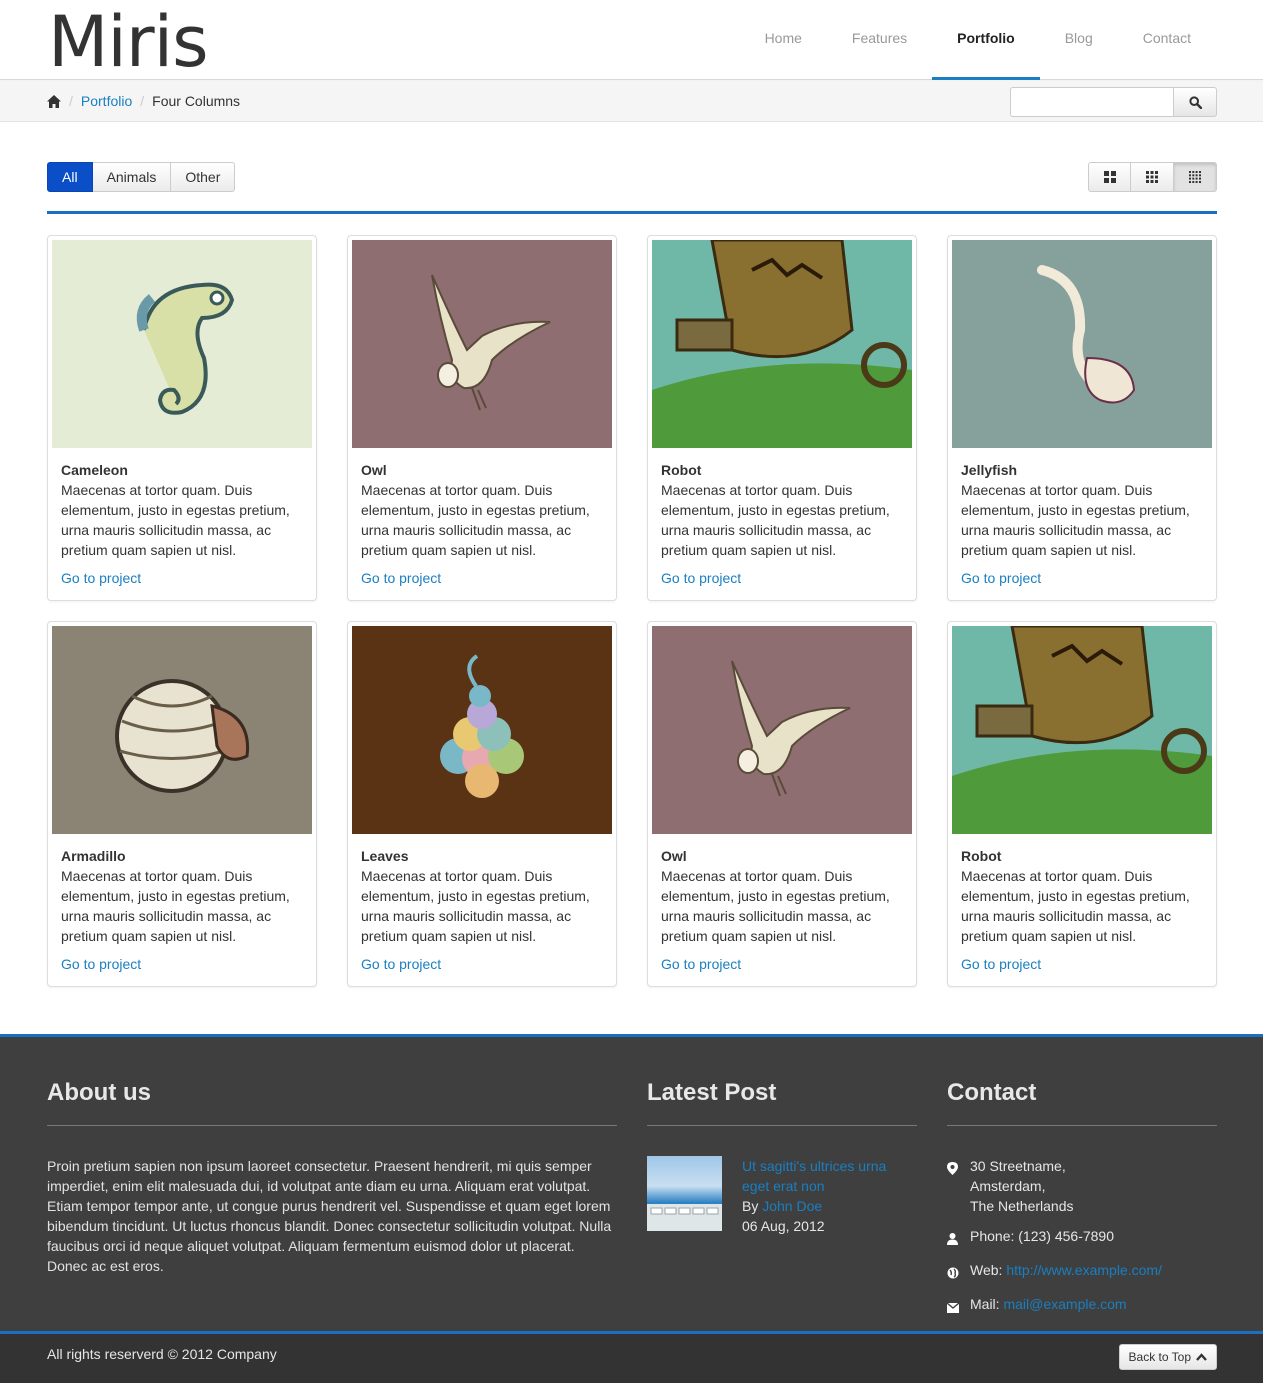 Image resolution: width=1263 pixels, height=1383 pixels. What do you see at coordinates (958, 1238) in the screenshot?
I see `user-icon` at bounding box center [958, 1238].